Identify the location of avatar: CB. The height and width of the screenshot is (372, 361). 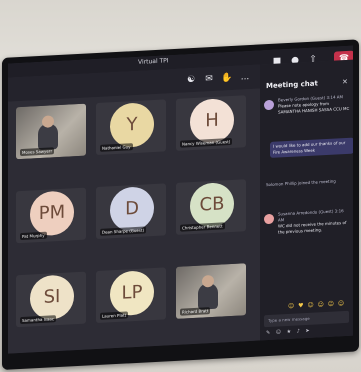
(212, 205).